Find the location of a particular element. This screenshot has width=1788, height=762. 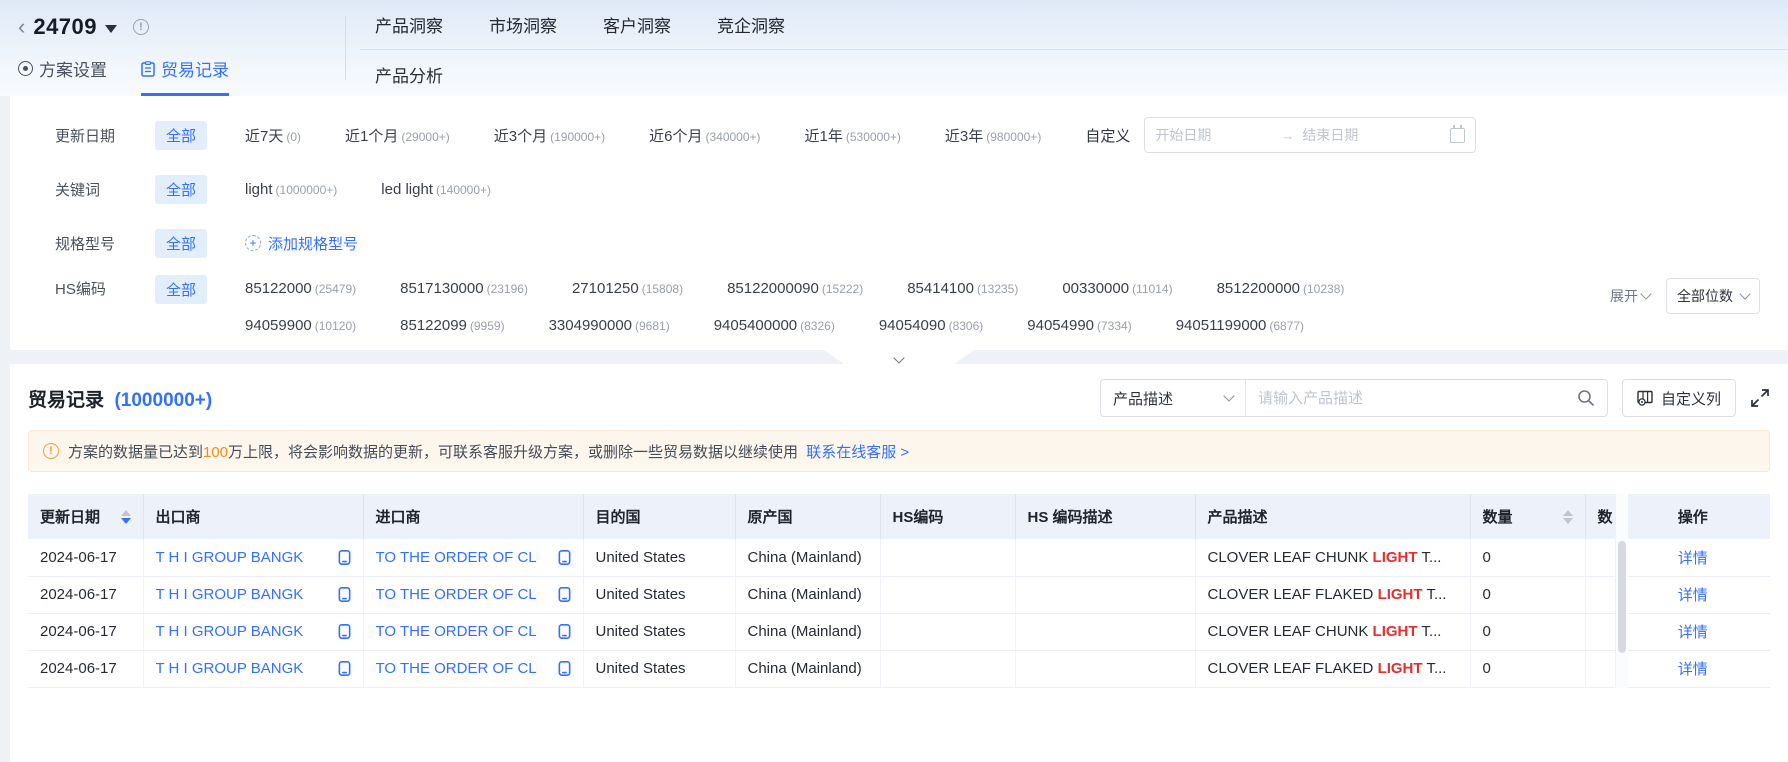

contact-support-link: 联系在线客服 > is located at coordinates (857, 452).